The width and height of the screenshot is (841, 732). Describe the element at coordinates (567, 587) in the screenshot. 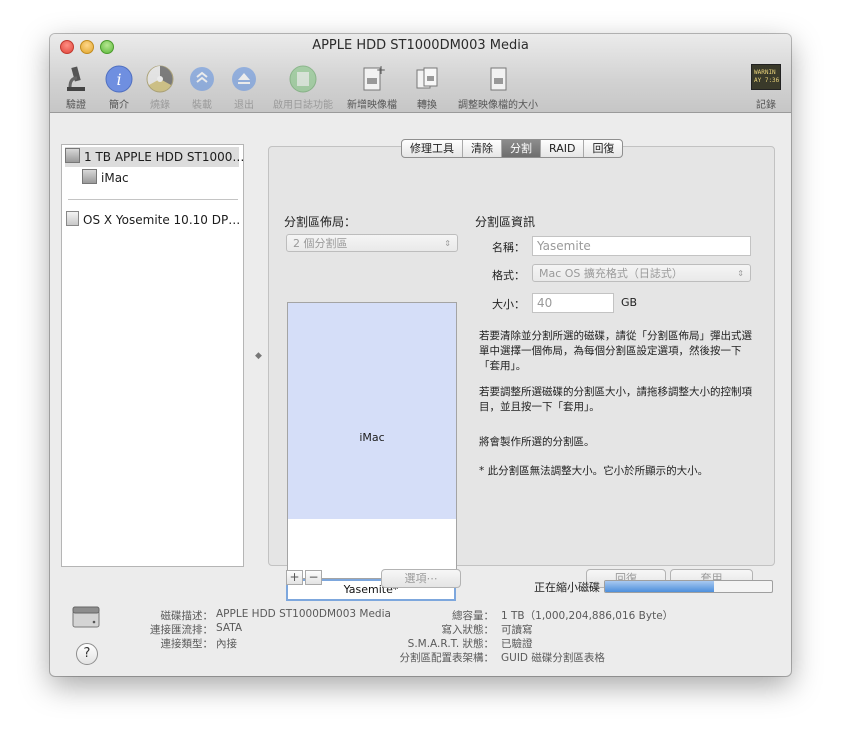

I see `progress-label: 正在縮小磁碟` at that location.